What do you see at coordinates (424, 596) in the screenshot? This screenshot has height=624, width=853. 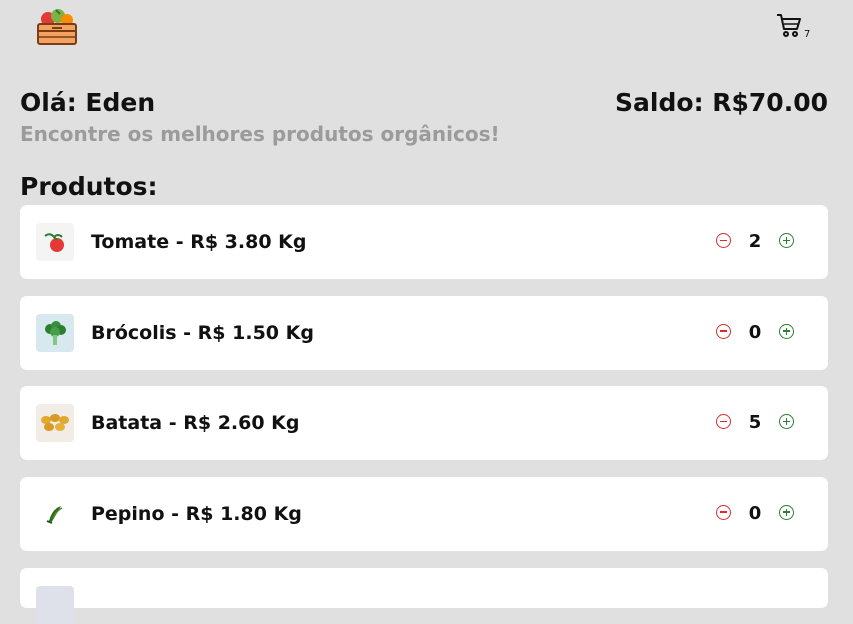 I see `product-card-partial` at bounding box center [424, 596].